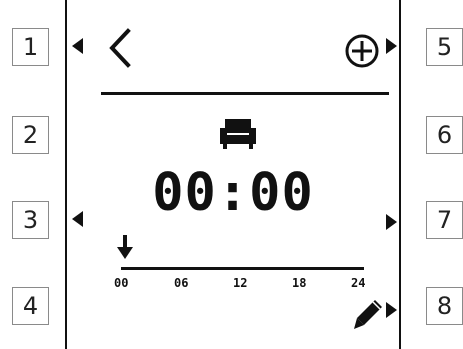 The height and width of the screenshot is (349, 463). I want to click on timeline-tick-06: 06, so click(181, 283).